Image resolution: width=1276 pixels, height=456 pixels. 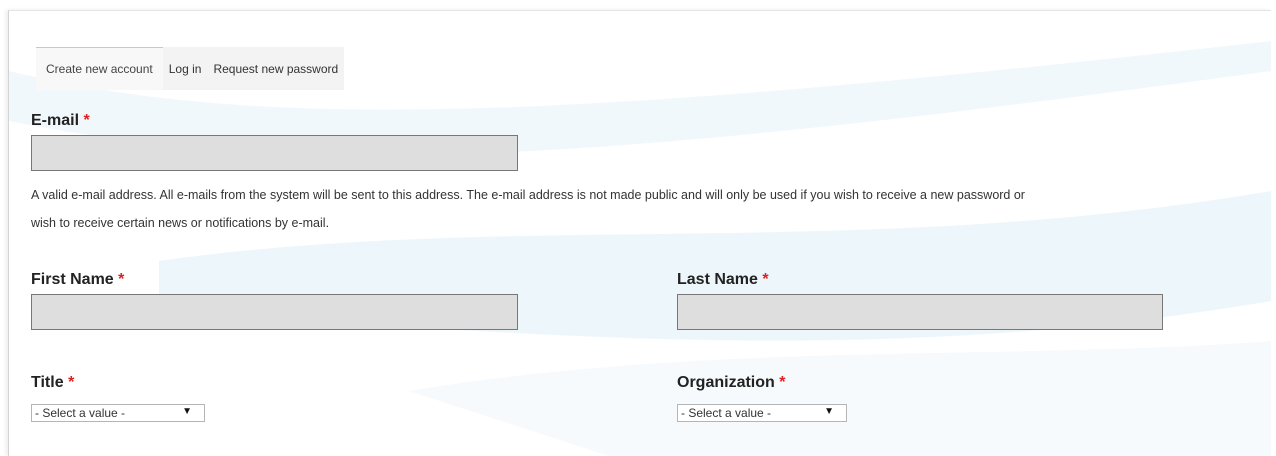 I want to click on organization-label: Organization *, so click(x=731, y=383).